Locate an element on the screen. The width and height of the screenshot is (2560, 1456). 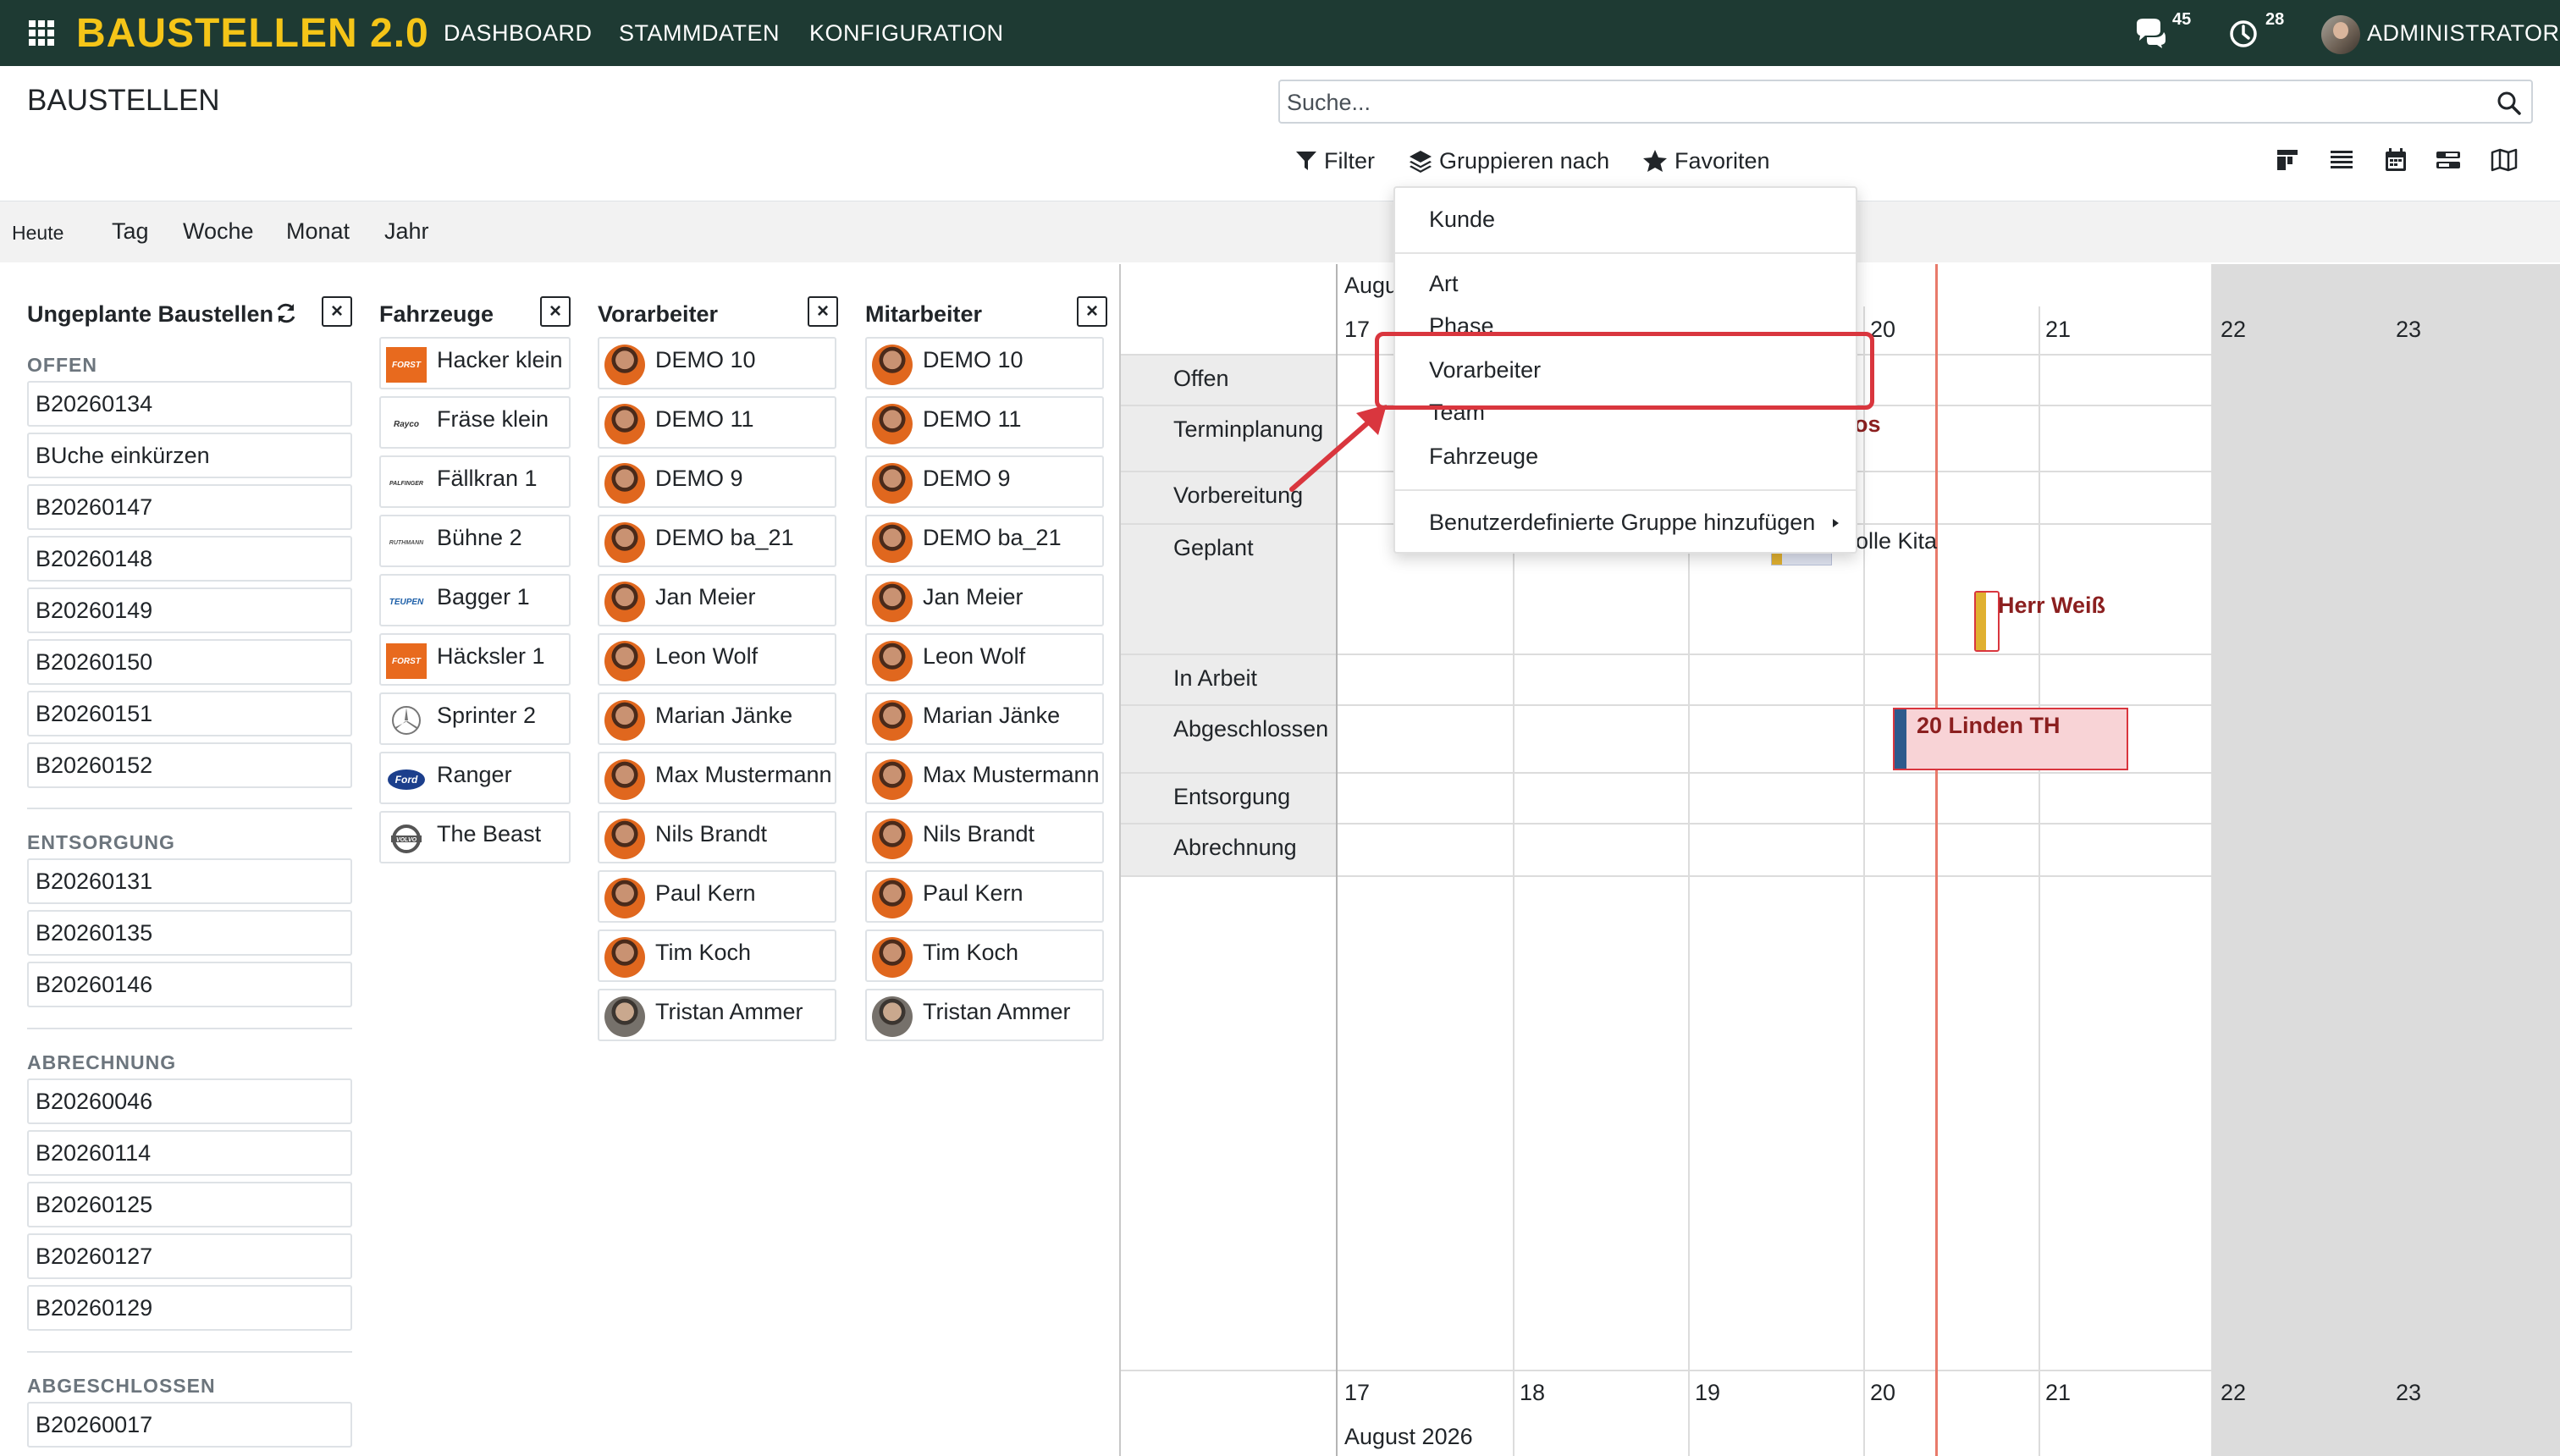
close-unplanned-button: × is located at coordinates (337, 311).